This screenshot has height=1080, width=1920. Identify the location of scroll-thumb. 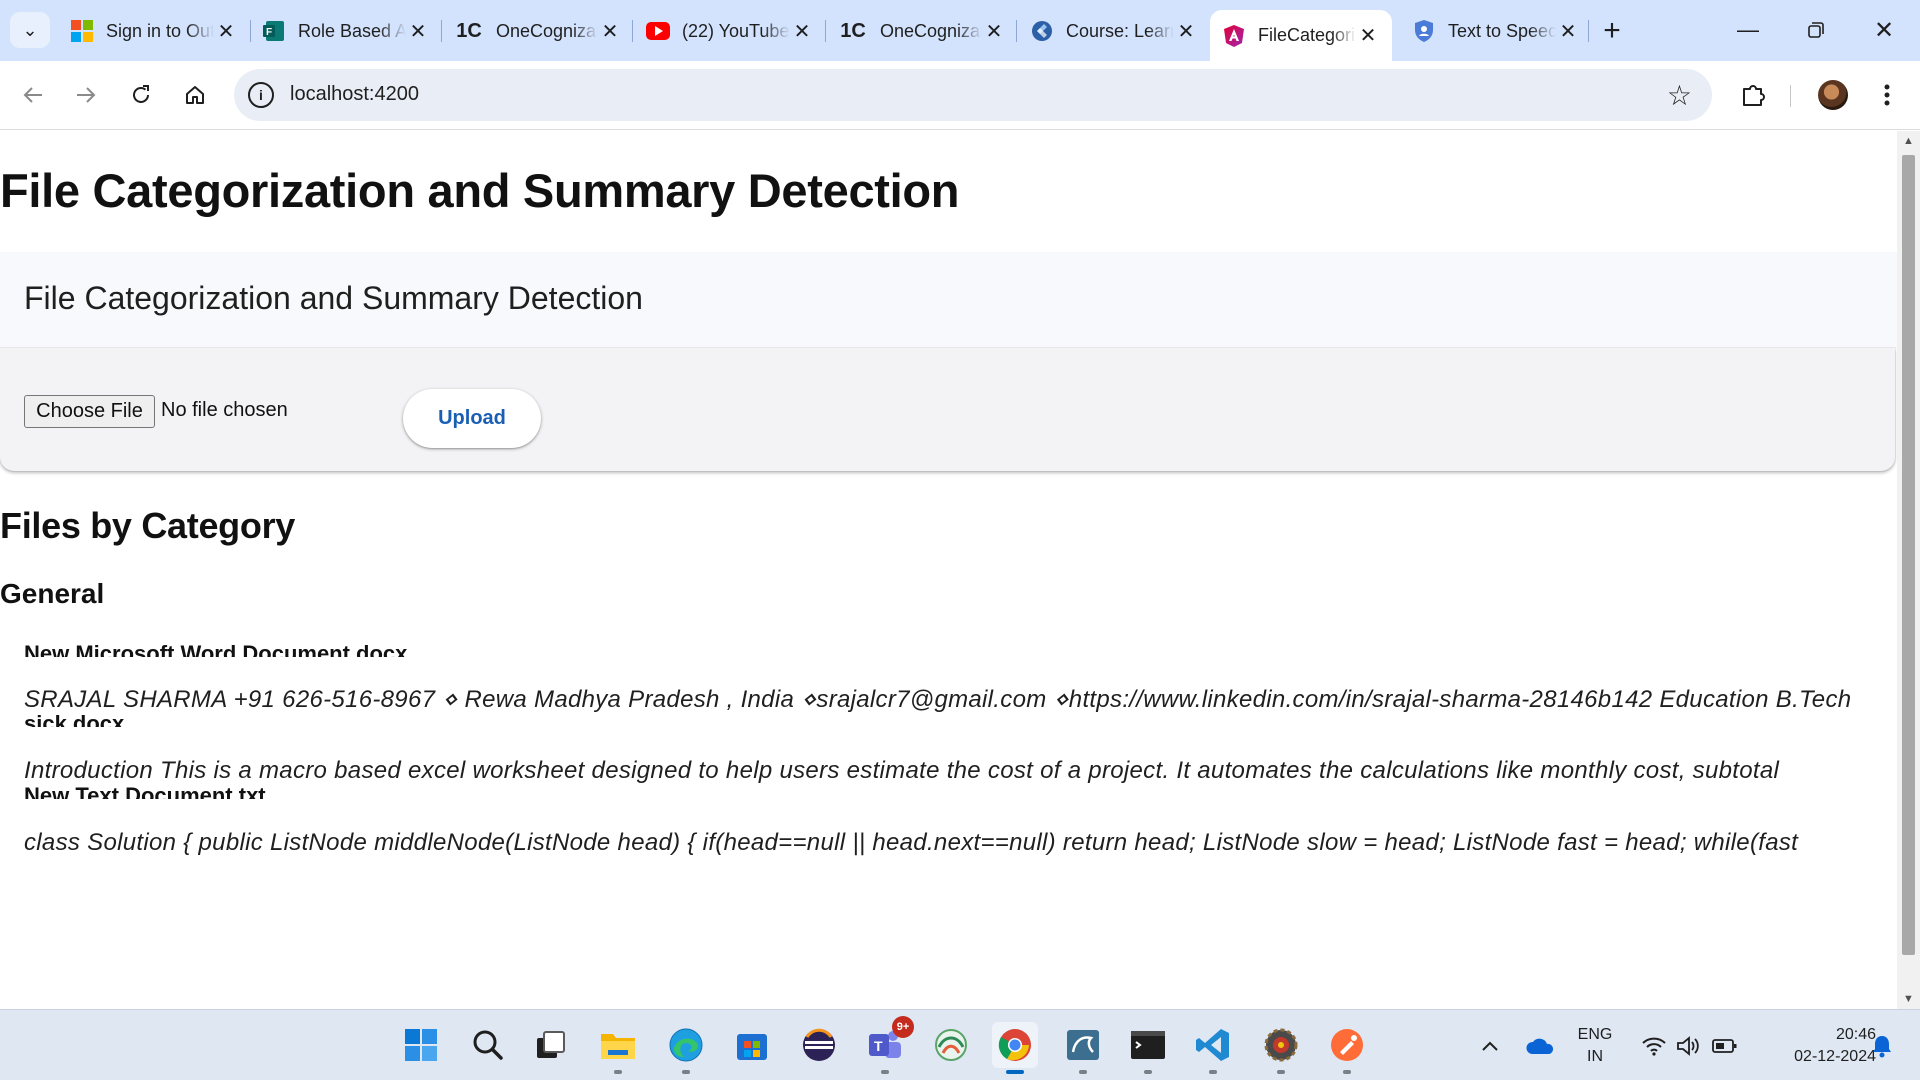
(1908, 555).